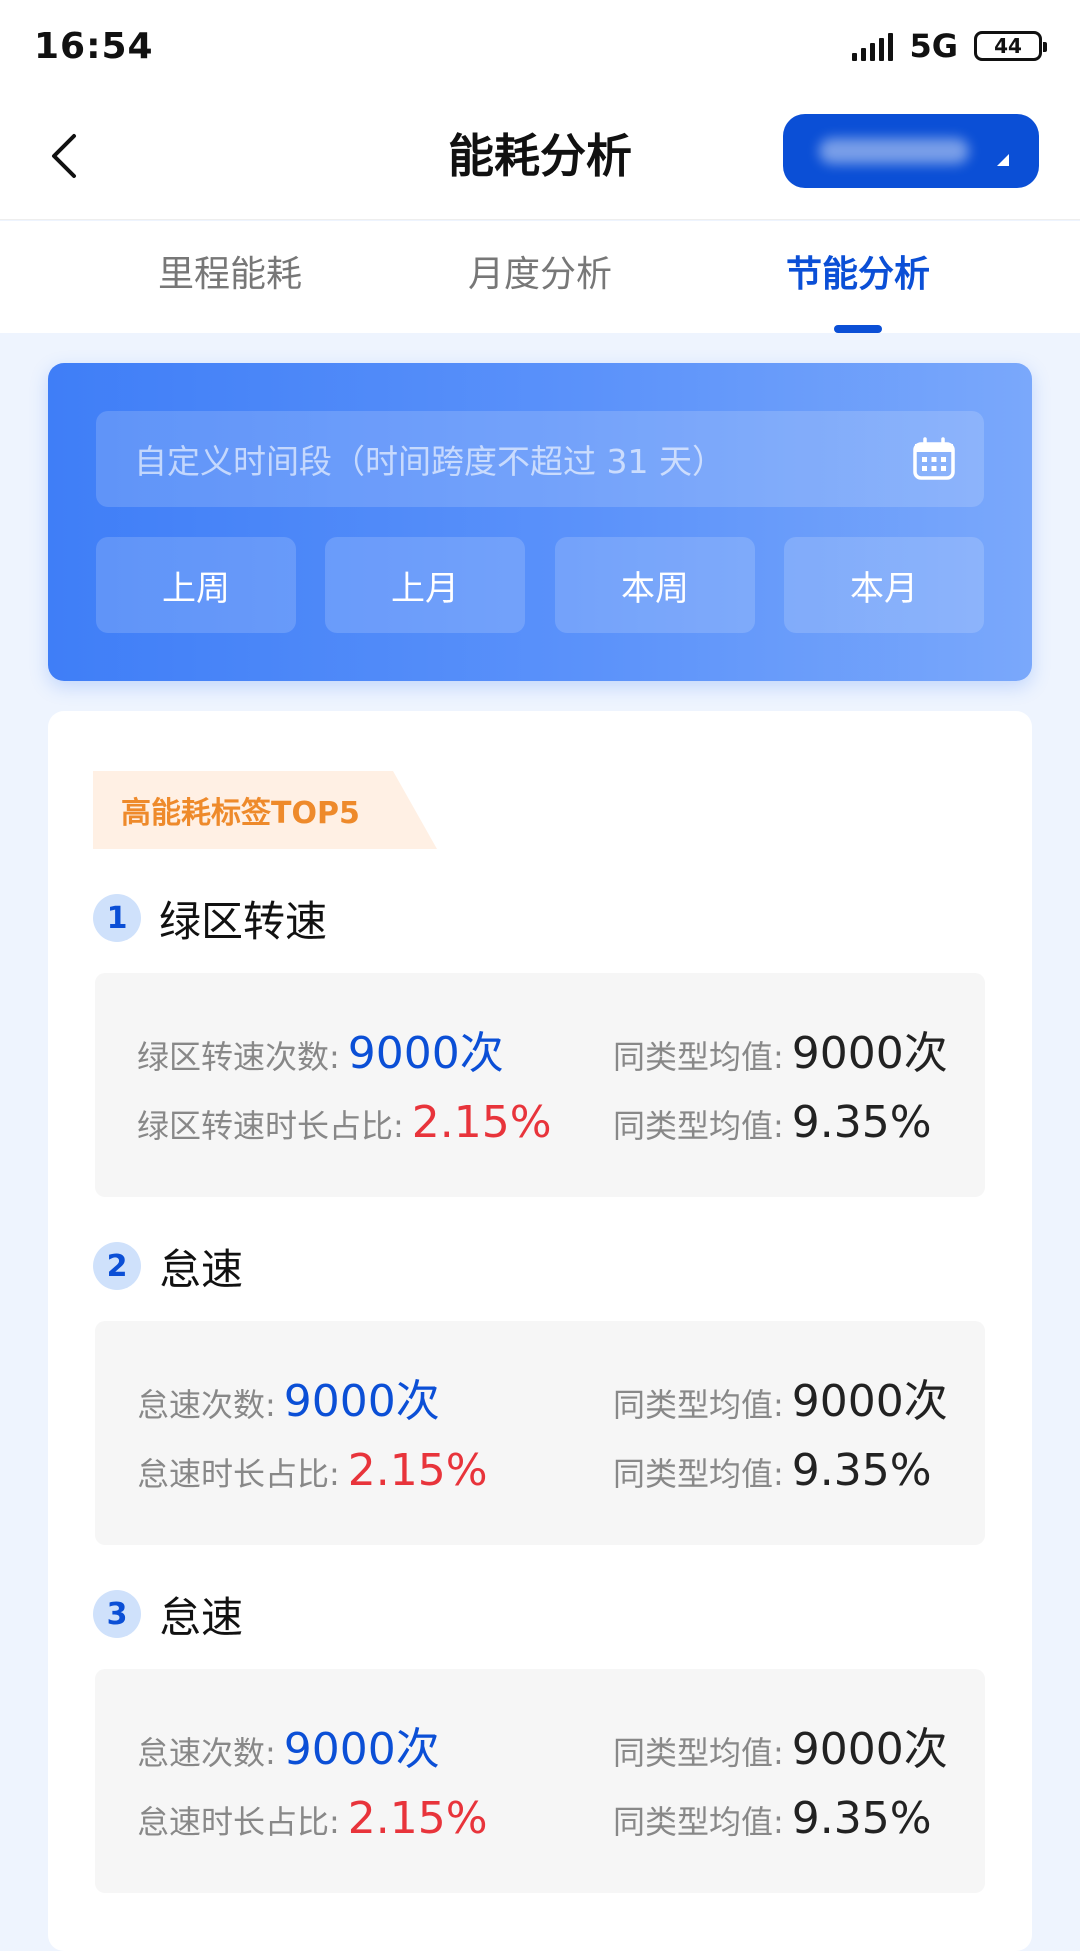 This screenshot has height=1951, width=1080. What do you see at coordinates (540, 156) in the screenshot?
I see `app-header: 能耗分析` at bounding box center [540, 156].